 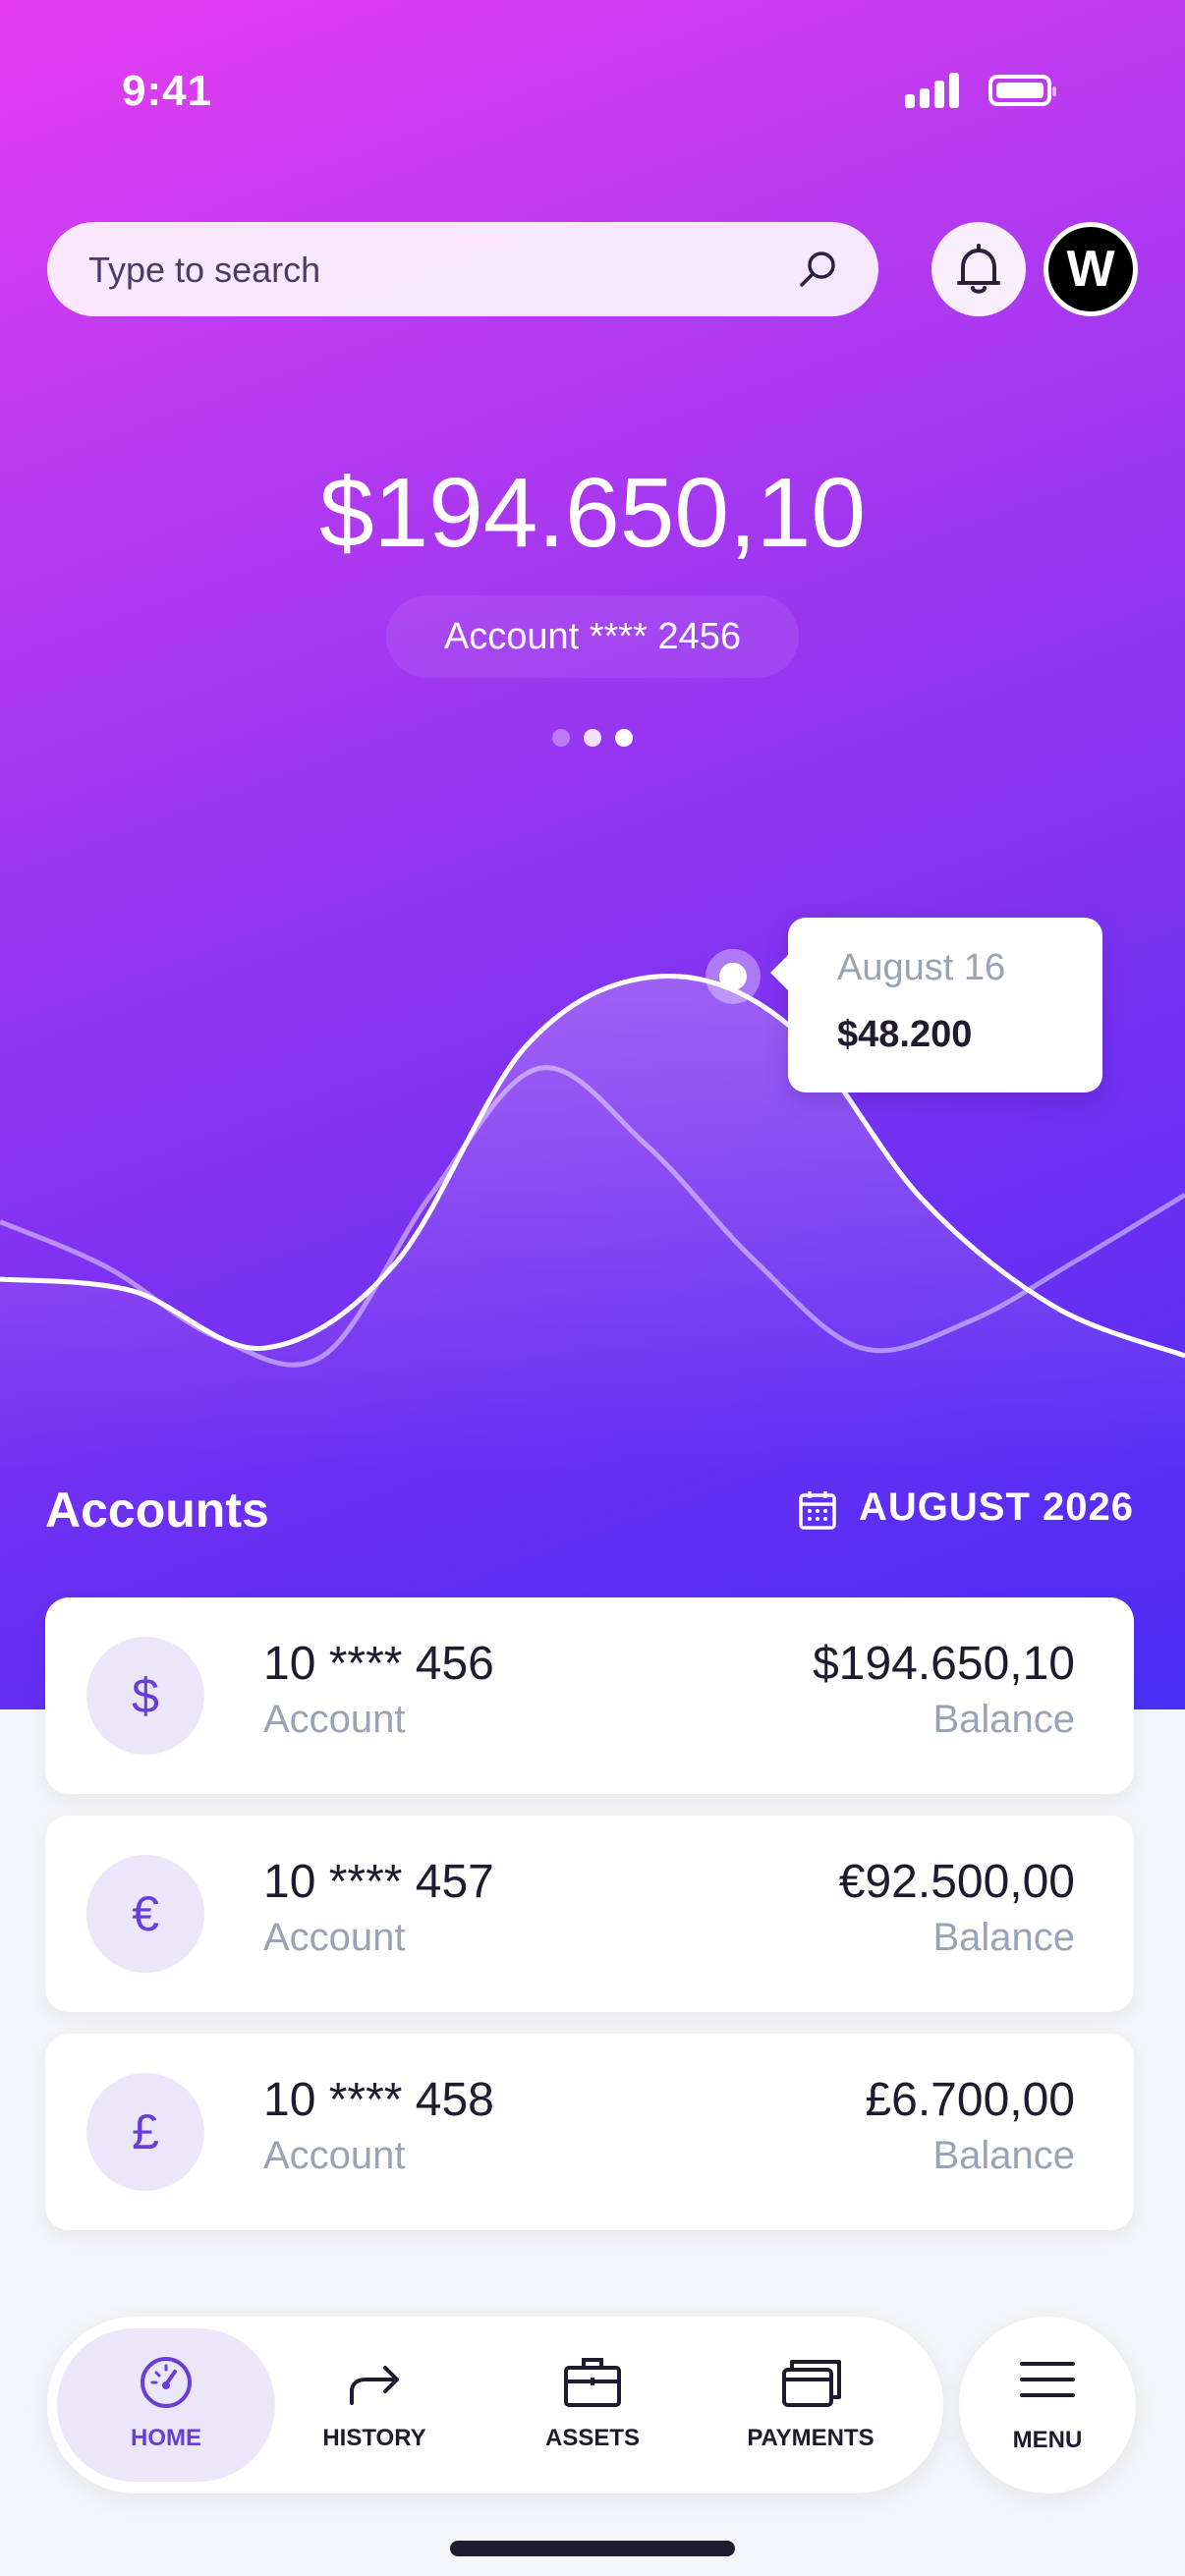 I want to click on search-icon, so click(x=817, y=269).